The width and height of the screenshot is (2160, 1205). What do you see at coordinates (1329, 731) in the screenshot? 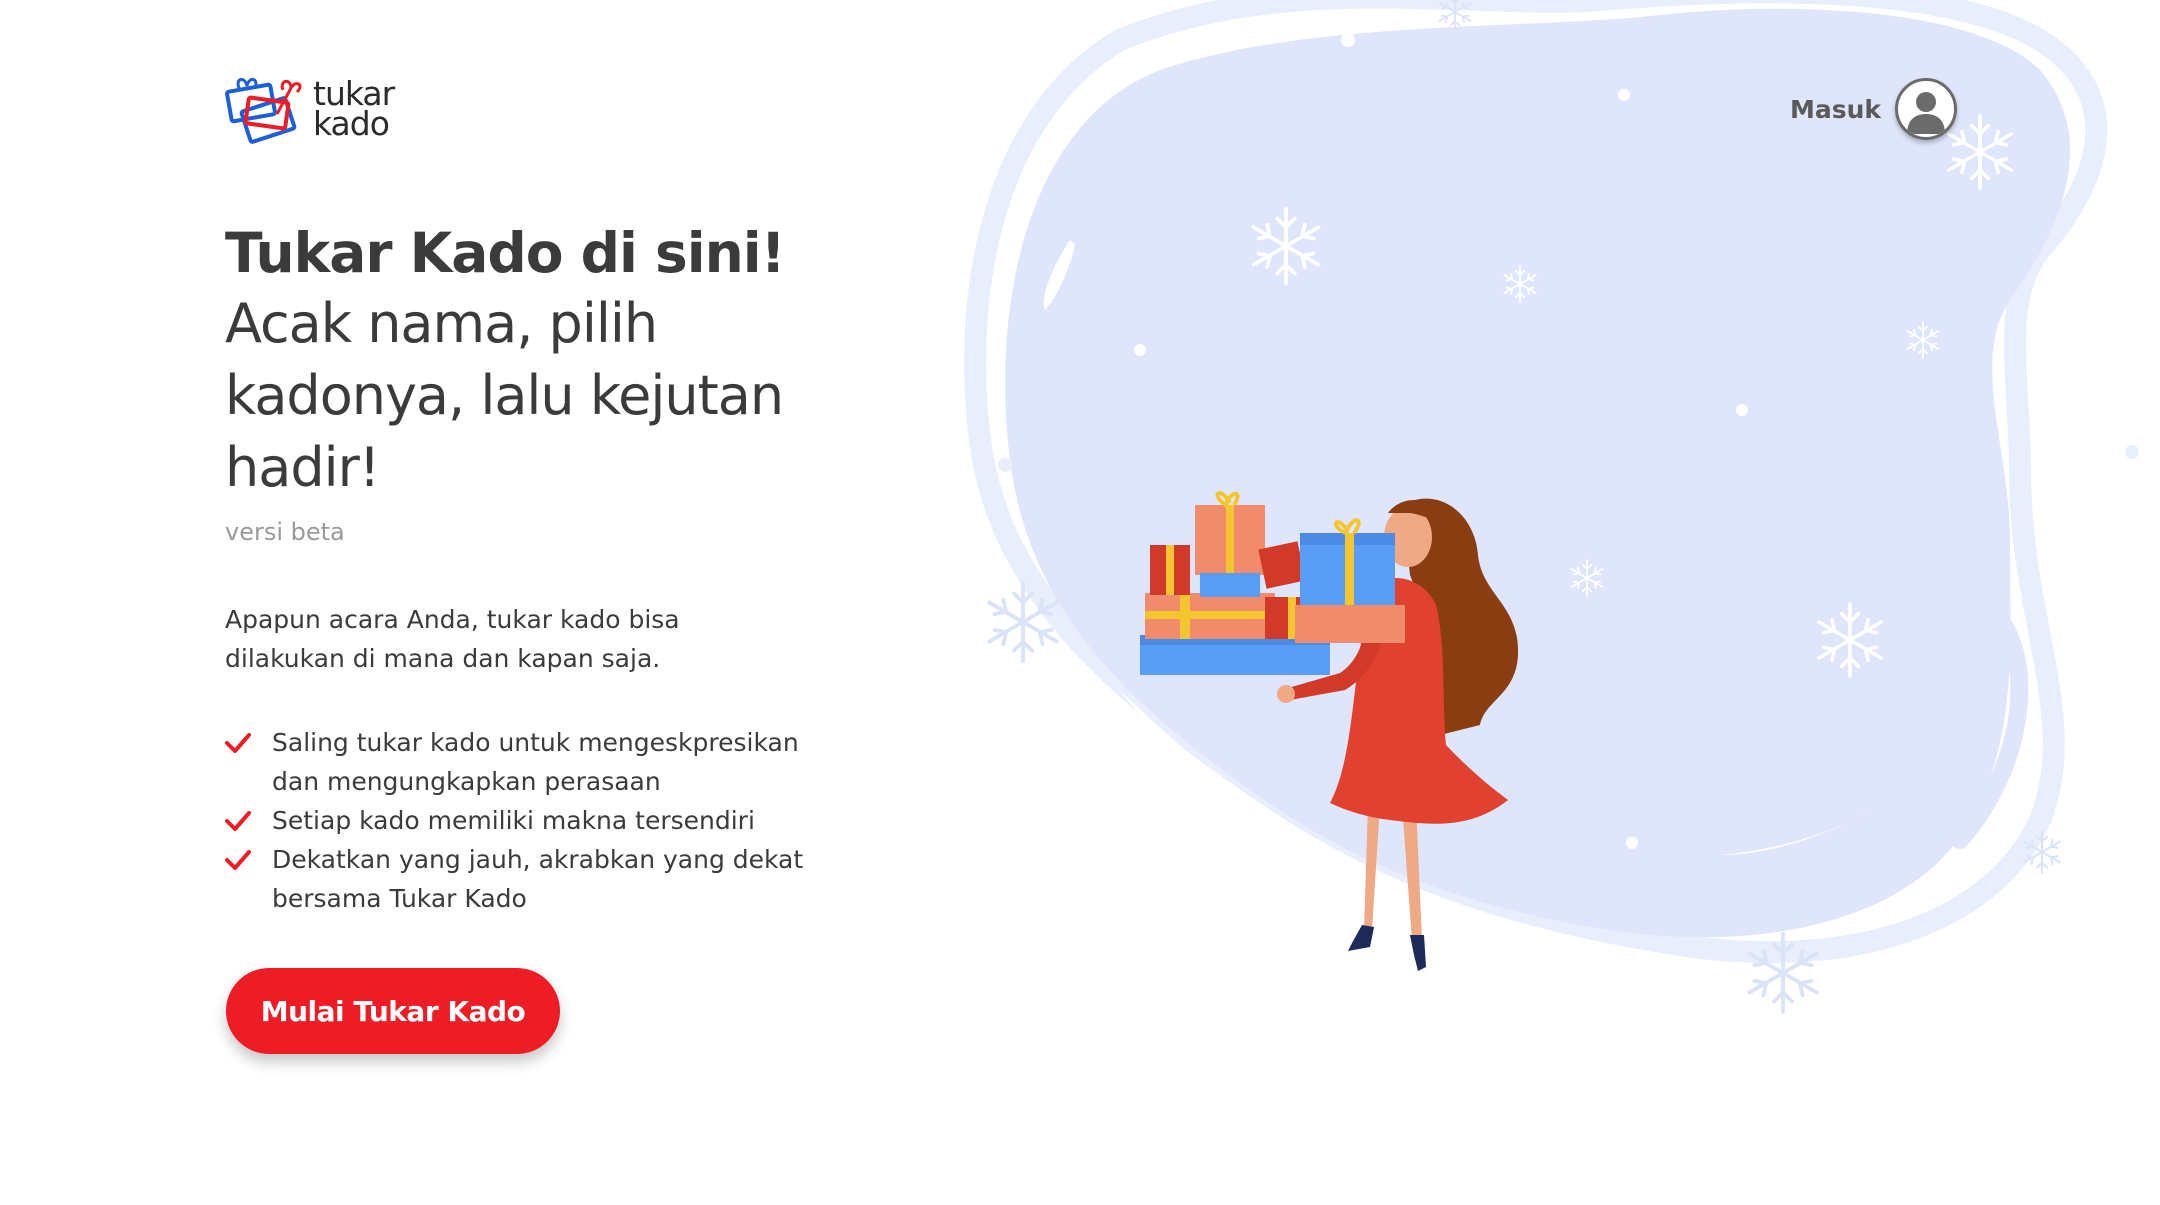
I see `woman-with-gifts-illustration` at bounding box center [1329, 731].